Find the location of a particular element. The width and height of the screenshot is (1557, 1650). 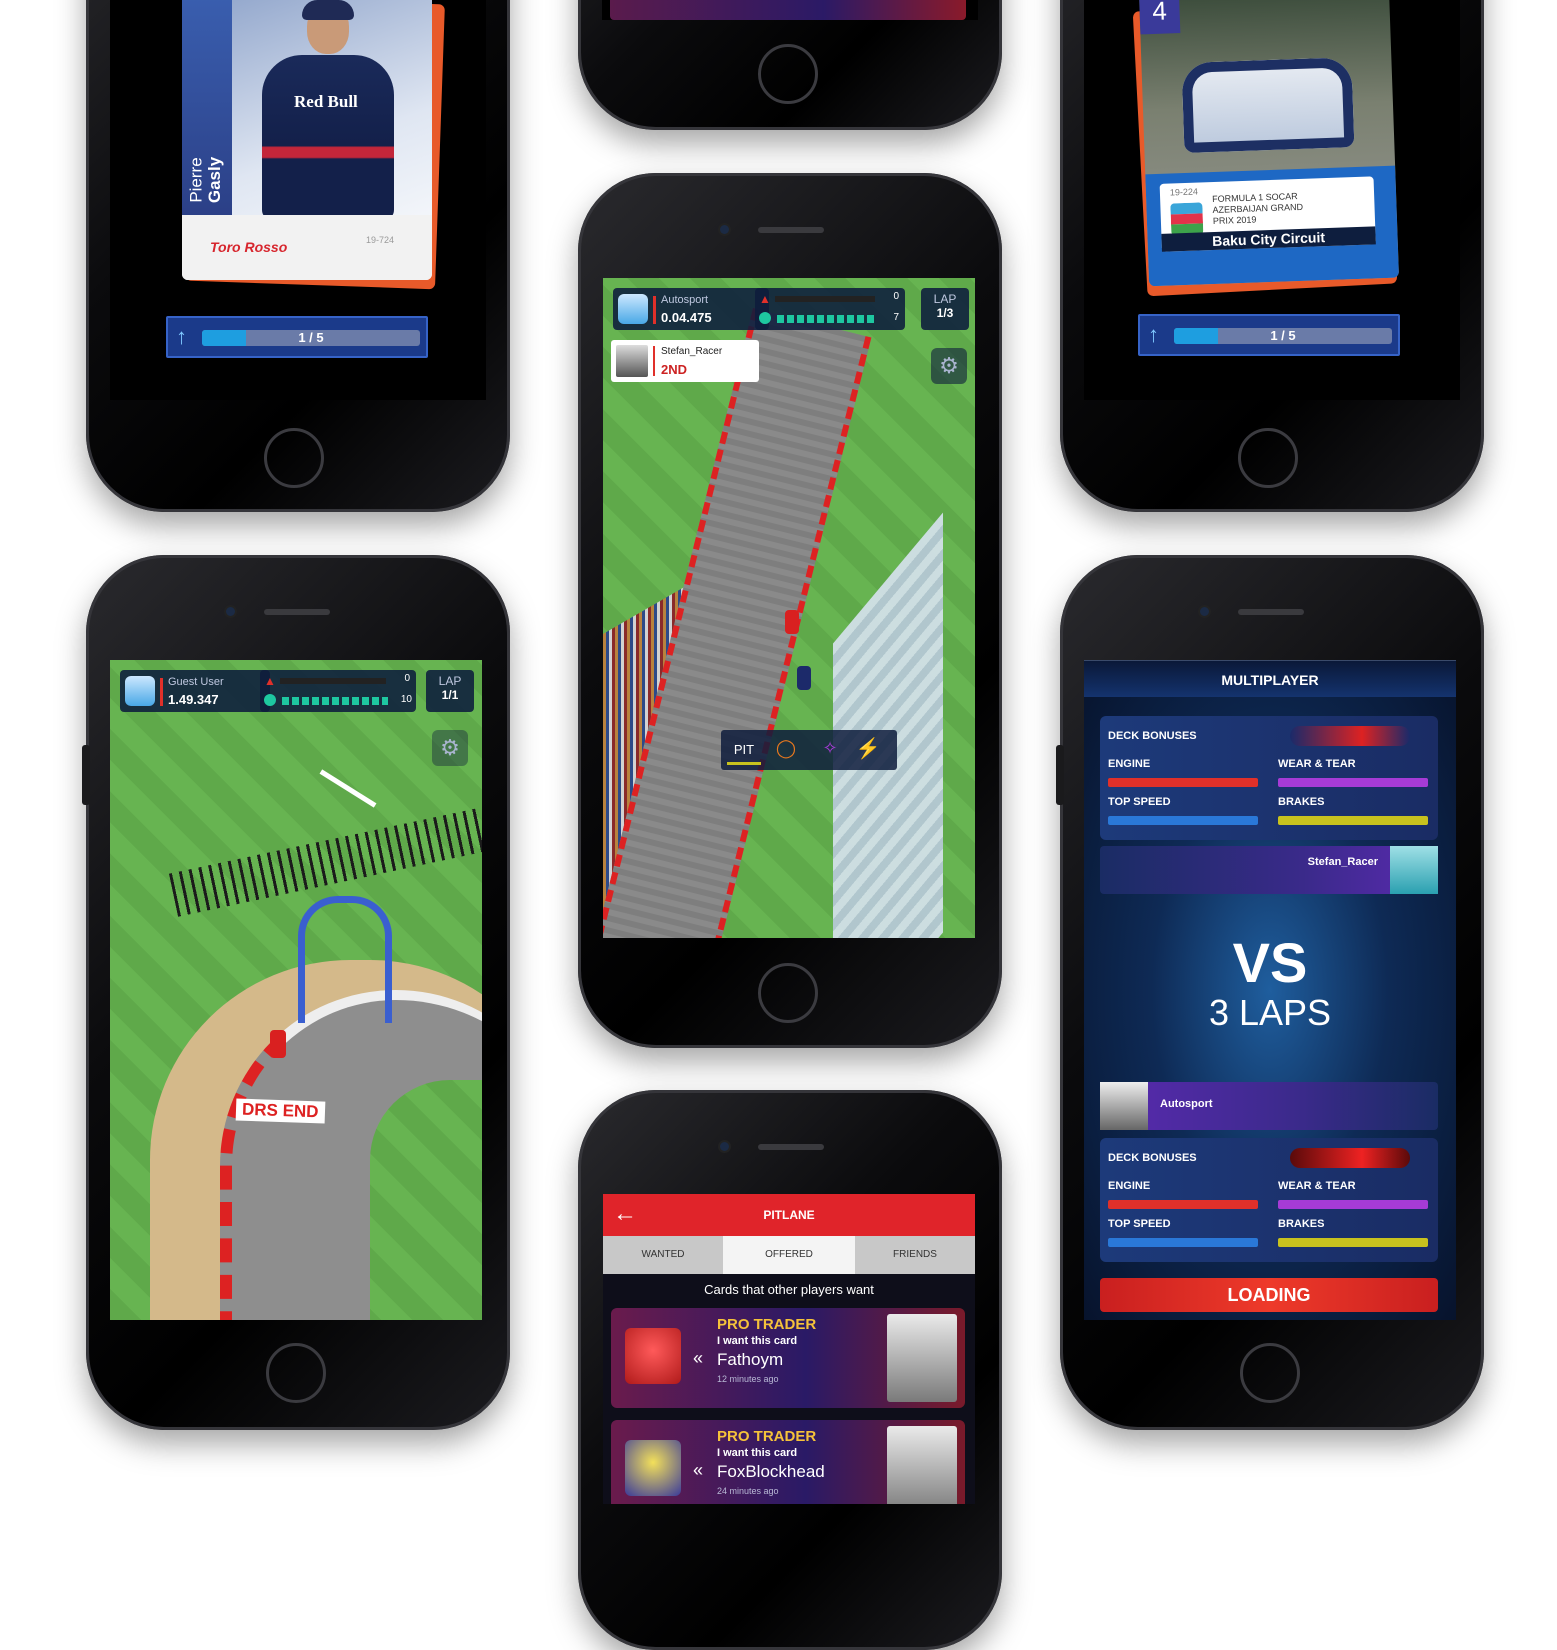

upgrade-progress: ↑ 1 / 5 is located at coordinates (297, 337).